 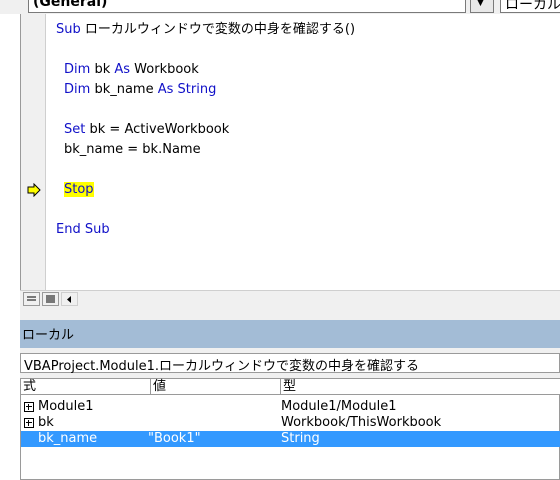 I want to click on code-line-sub-declaration: Sub ローカルウィンドウで変数の中身を確認する(), so click(x=205, y=30).